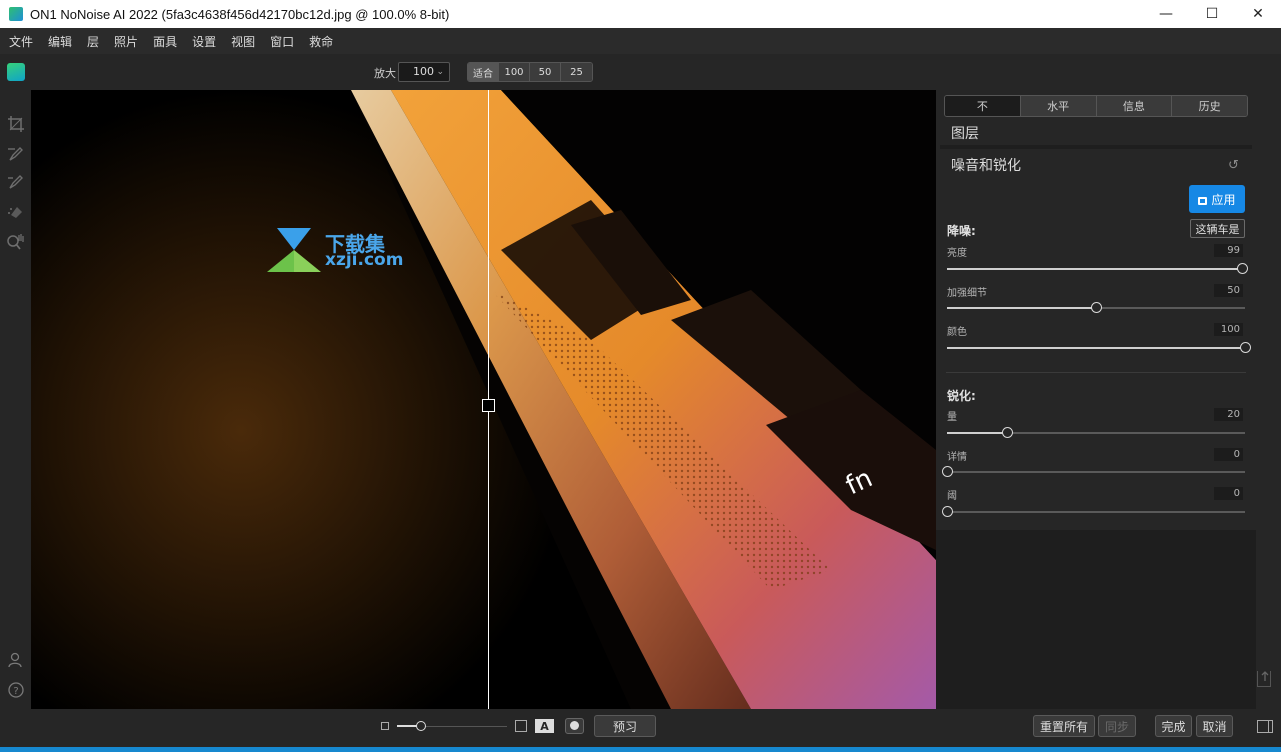 The image size is (1281, 752). What do you see at coordinates (1228, 493) in the screenshot?
I see `threshold-value: 0` at bounding box center [1228, 493].